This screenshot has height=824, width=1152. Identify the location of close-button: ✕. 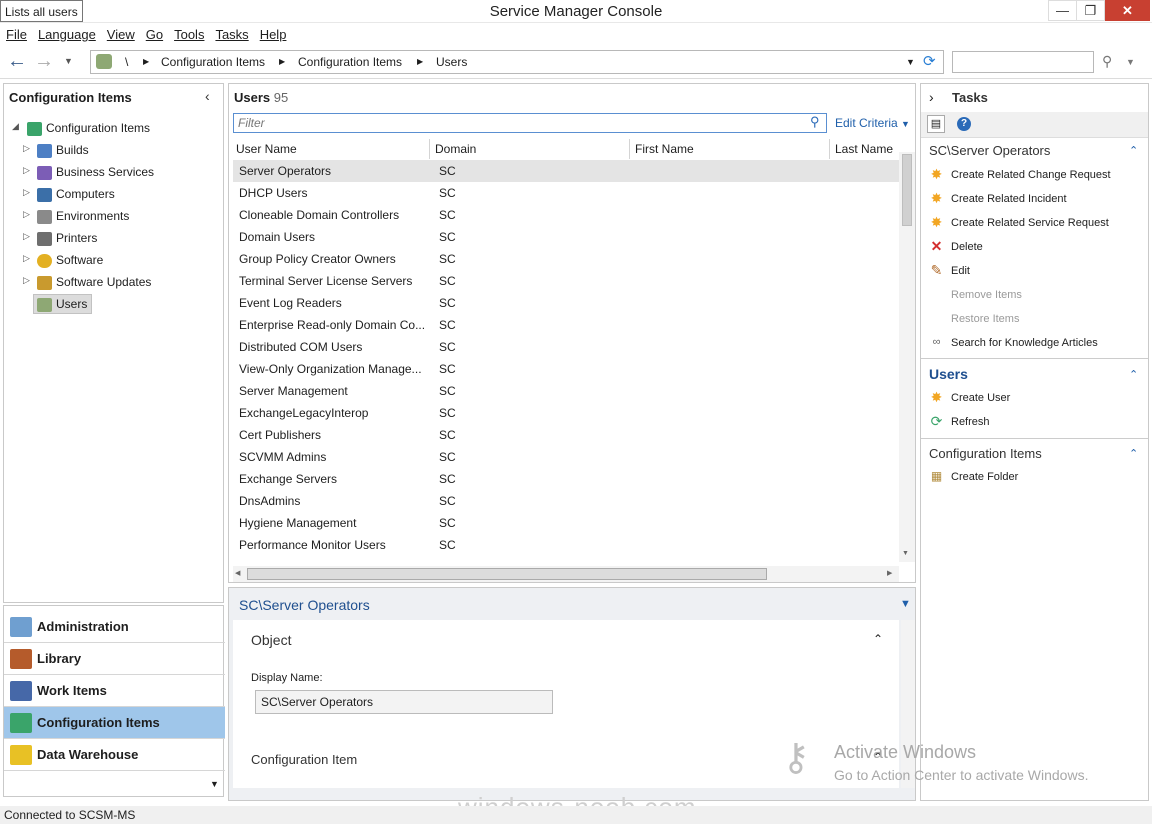
(1127, 10).